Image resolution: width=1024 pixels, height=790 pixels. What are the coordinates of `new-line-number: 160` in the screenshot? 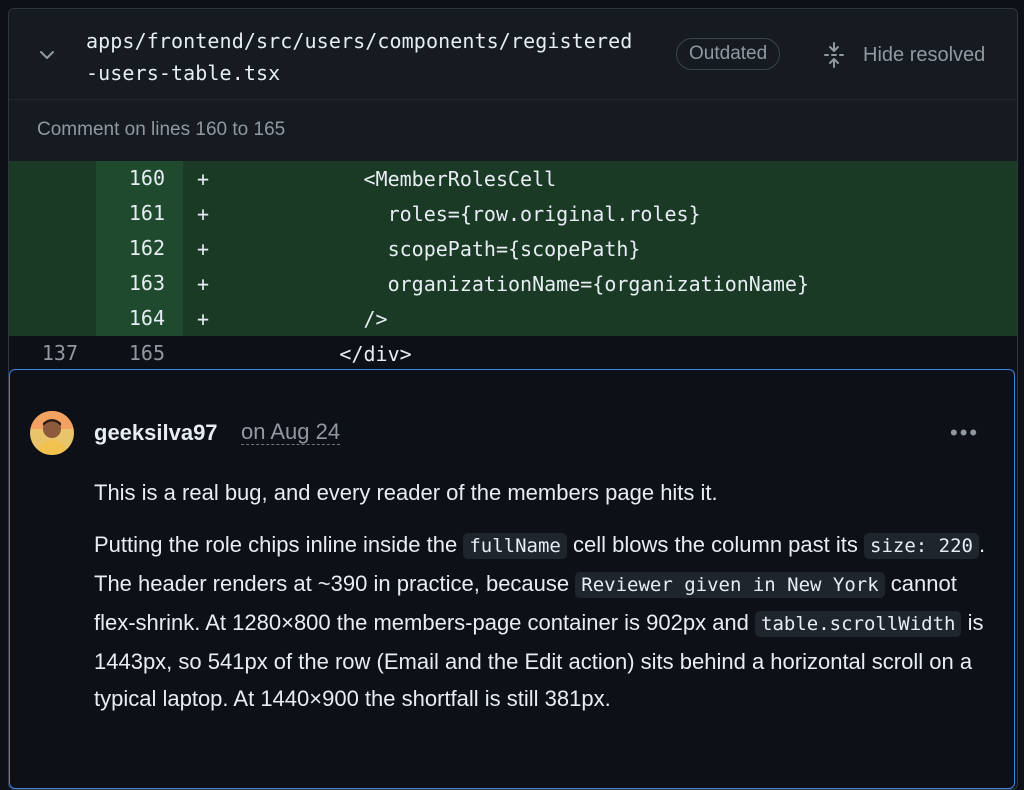 It's located at (139, 178).